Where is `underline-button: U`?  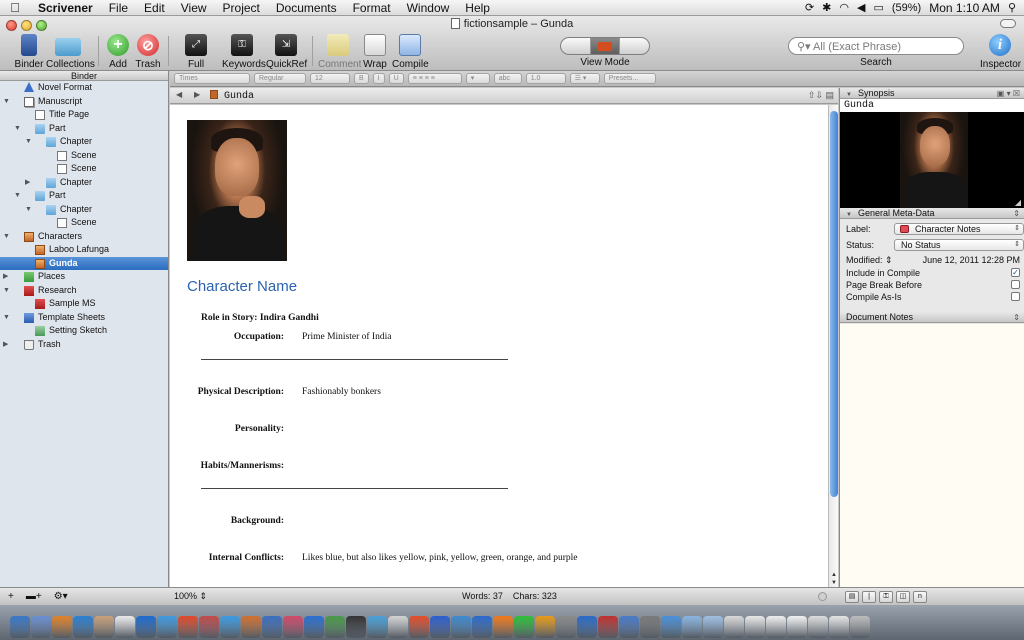
underline-button: U is located at coordinates (396, 78).